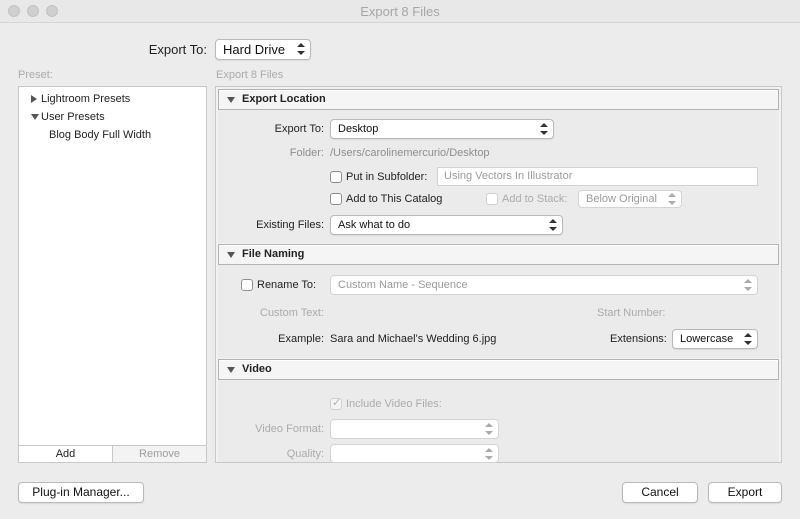  Describe the element at coordinates (403, 285) in the screenshot. I see `rename-template-value: Custom Name - Sequence` at that location.